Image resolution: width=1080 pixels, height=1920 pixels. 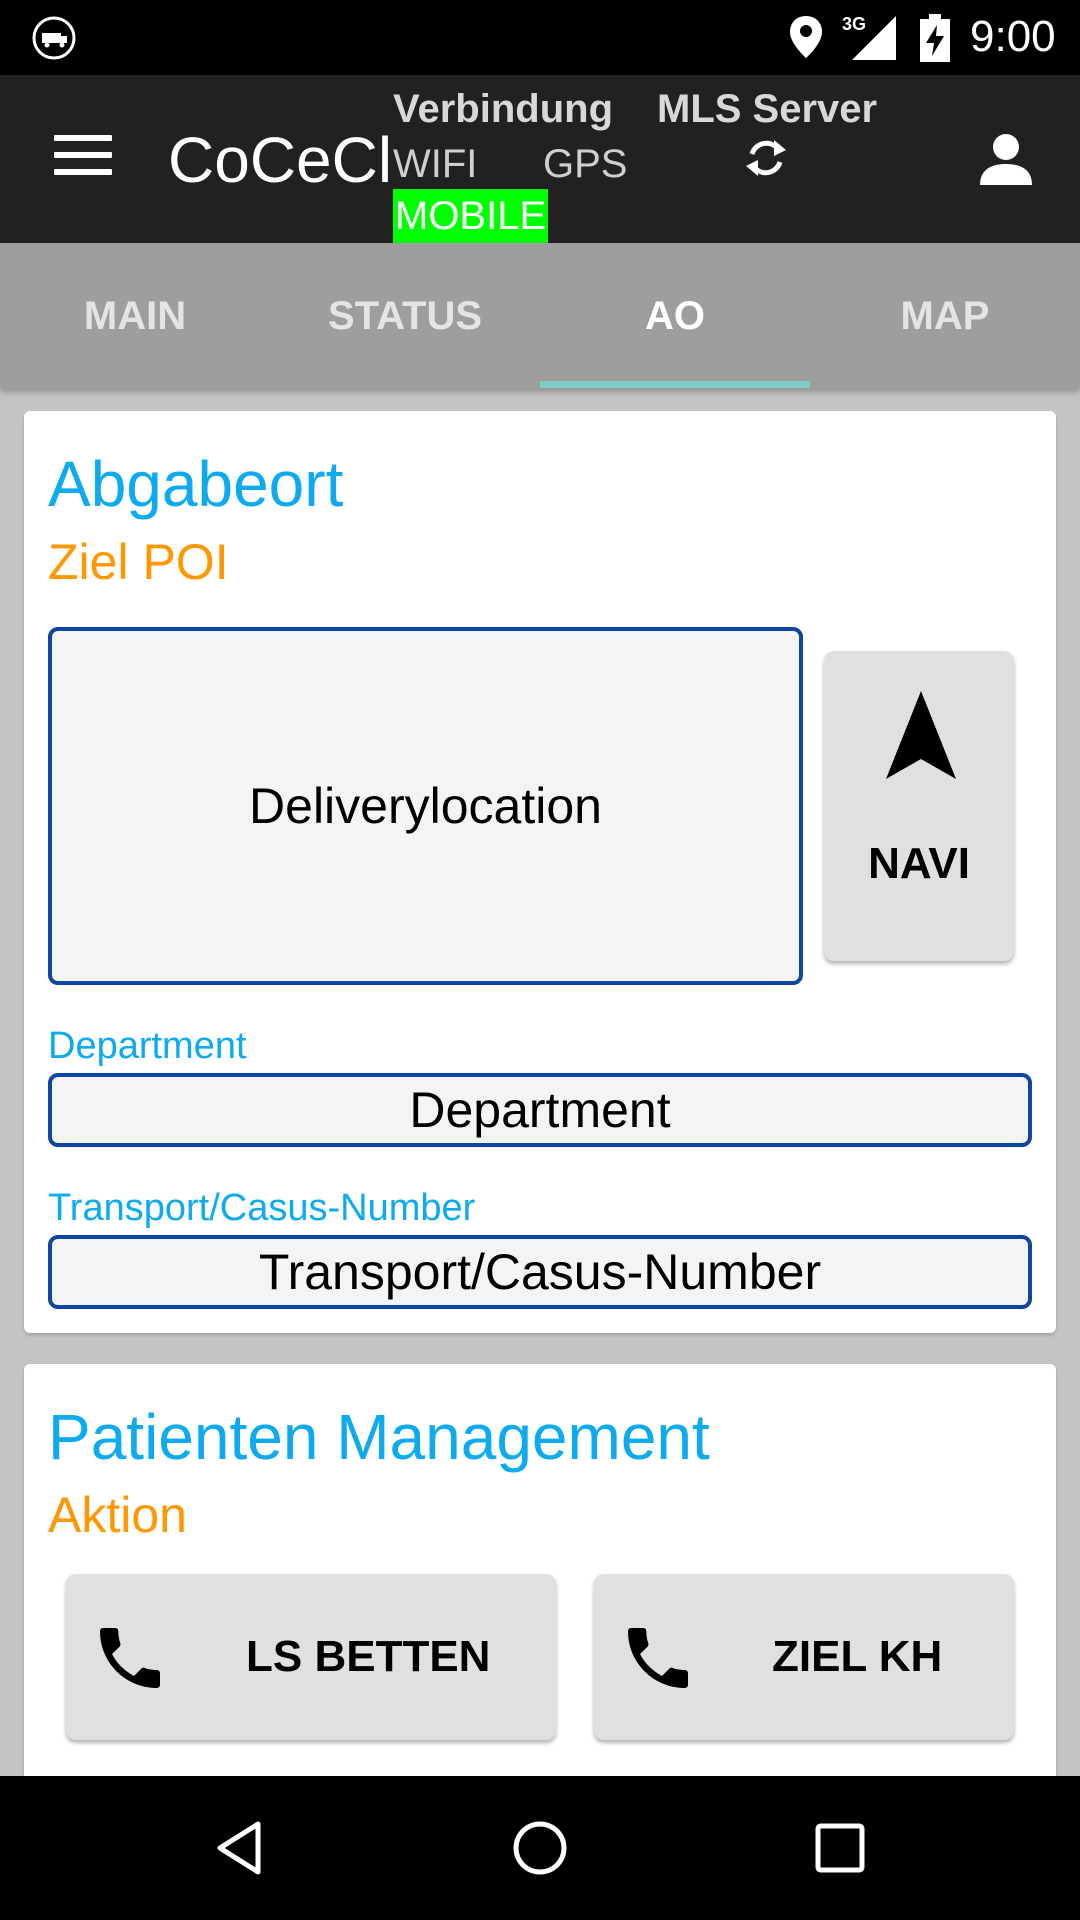 I want to click on mls-server-header: MLS Server, so click(x=767, y=109).